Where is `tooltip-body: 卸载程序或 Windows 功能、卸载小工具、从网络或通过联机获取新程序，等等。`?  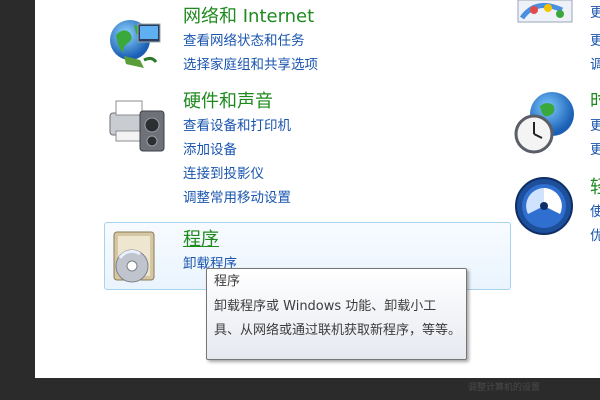 tooltip-body: 卸载程序或 Windows 功能、卸载小工具、从网络或通过联机获取新程序，等等。 is located at coordinates (338, 318).